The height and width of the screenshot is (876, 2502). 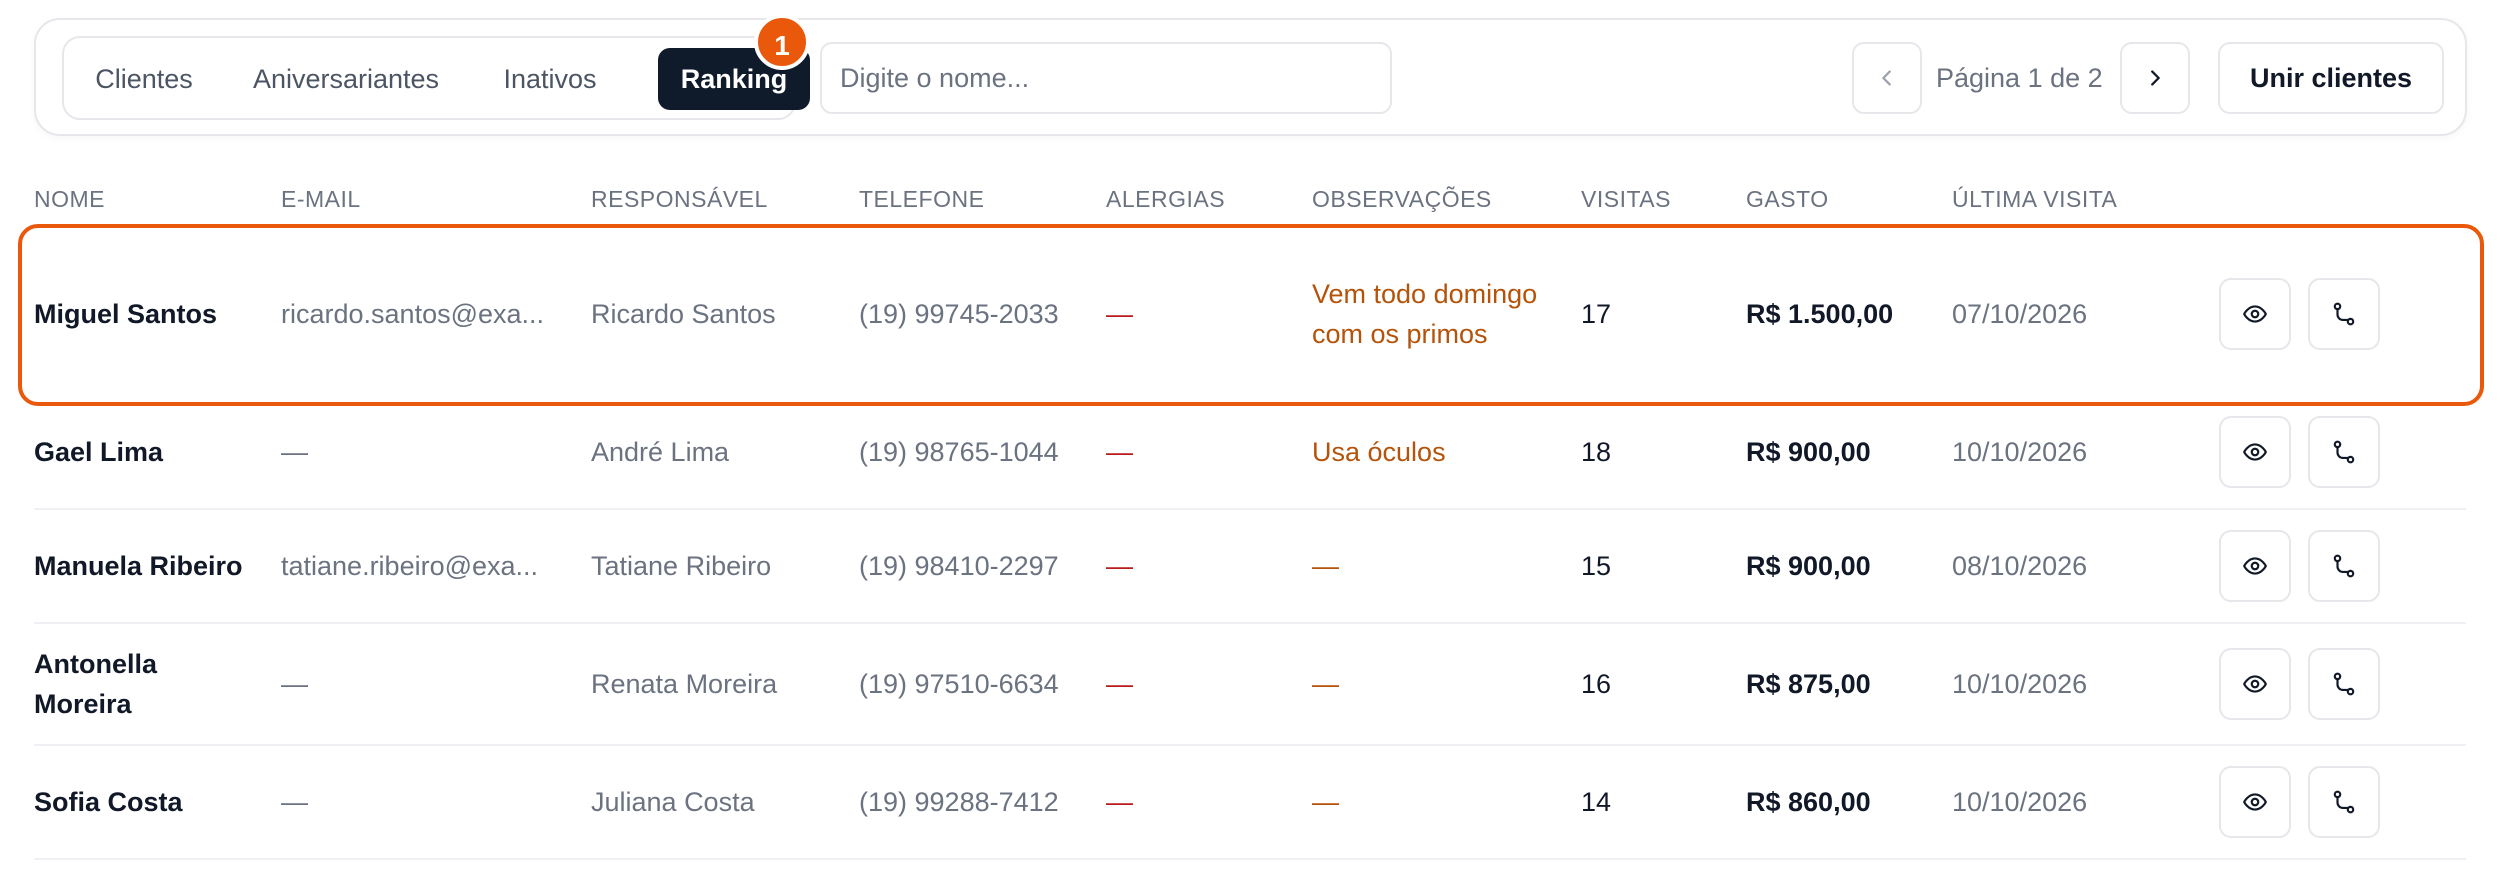 What do you see at coordinates (1596, 566) in the screenshot?
I see `client-visitas: 15` at bounding box center [1596, 566].